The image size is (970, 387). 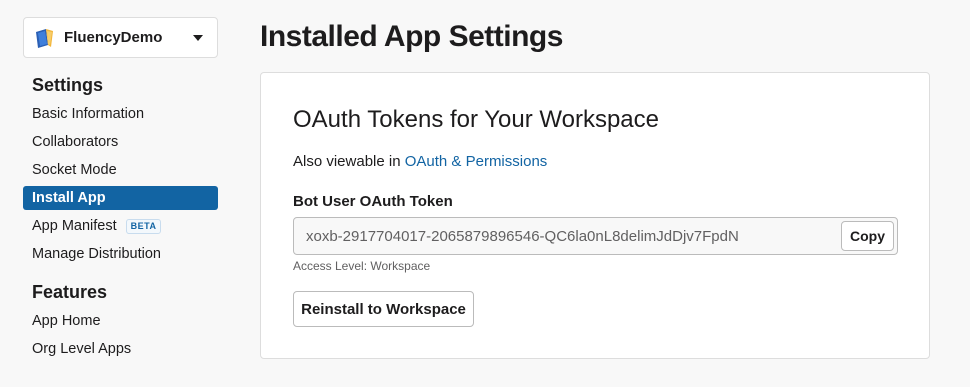 What do you see at coordinates (362, 266) in the screenshot?
I see `access-level-text: Access Level: Workspace` at bounding box center [362, 266].